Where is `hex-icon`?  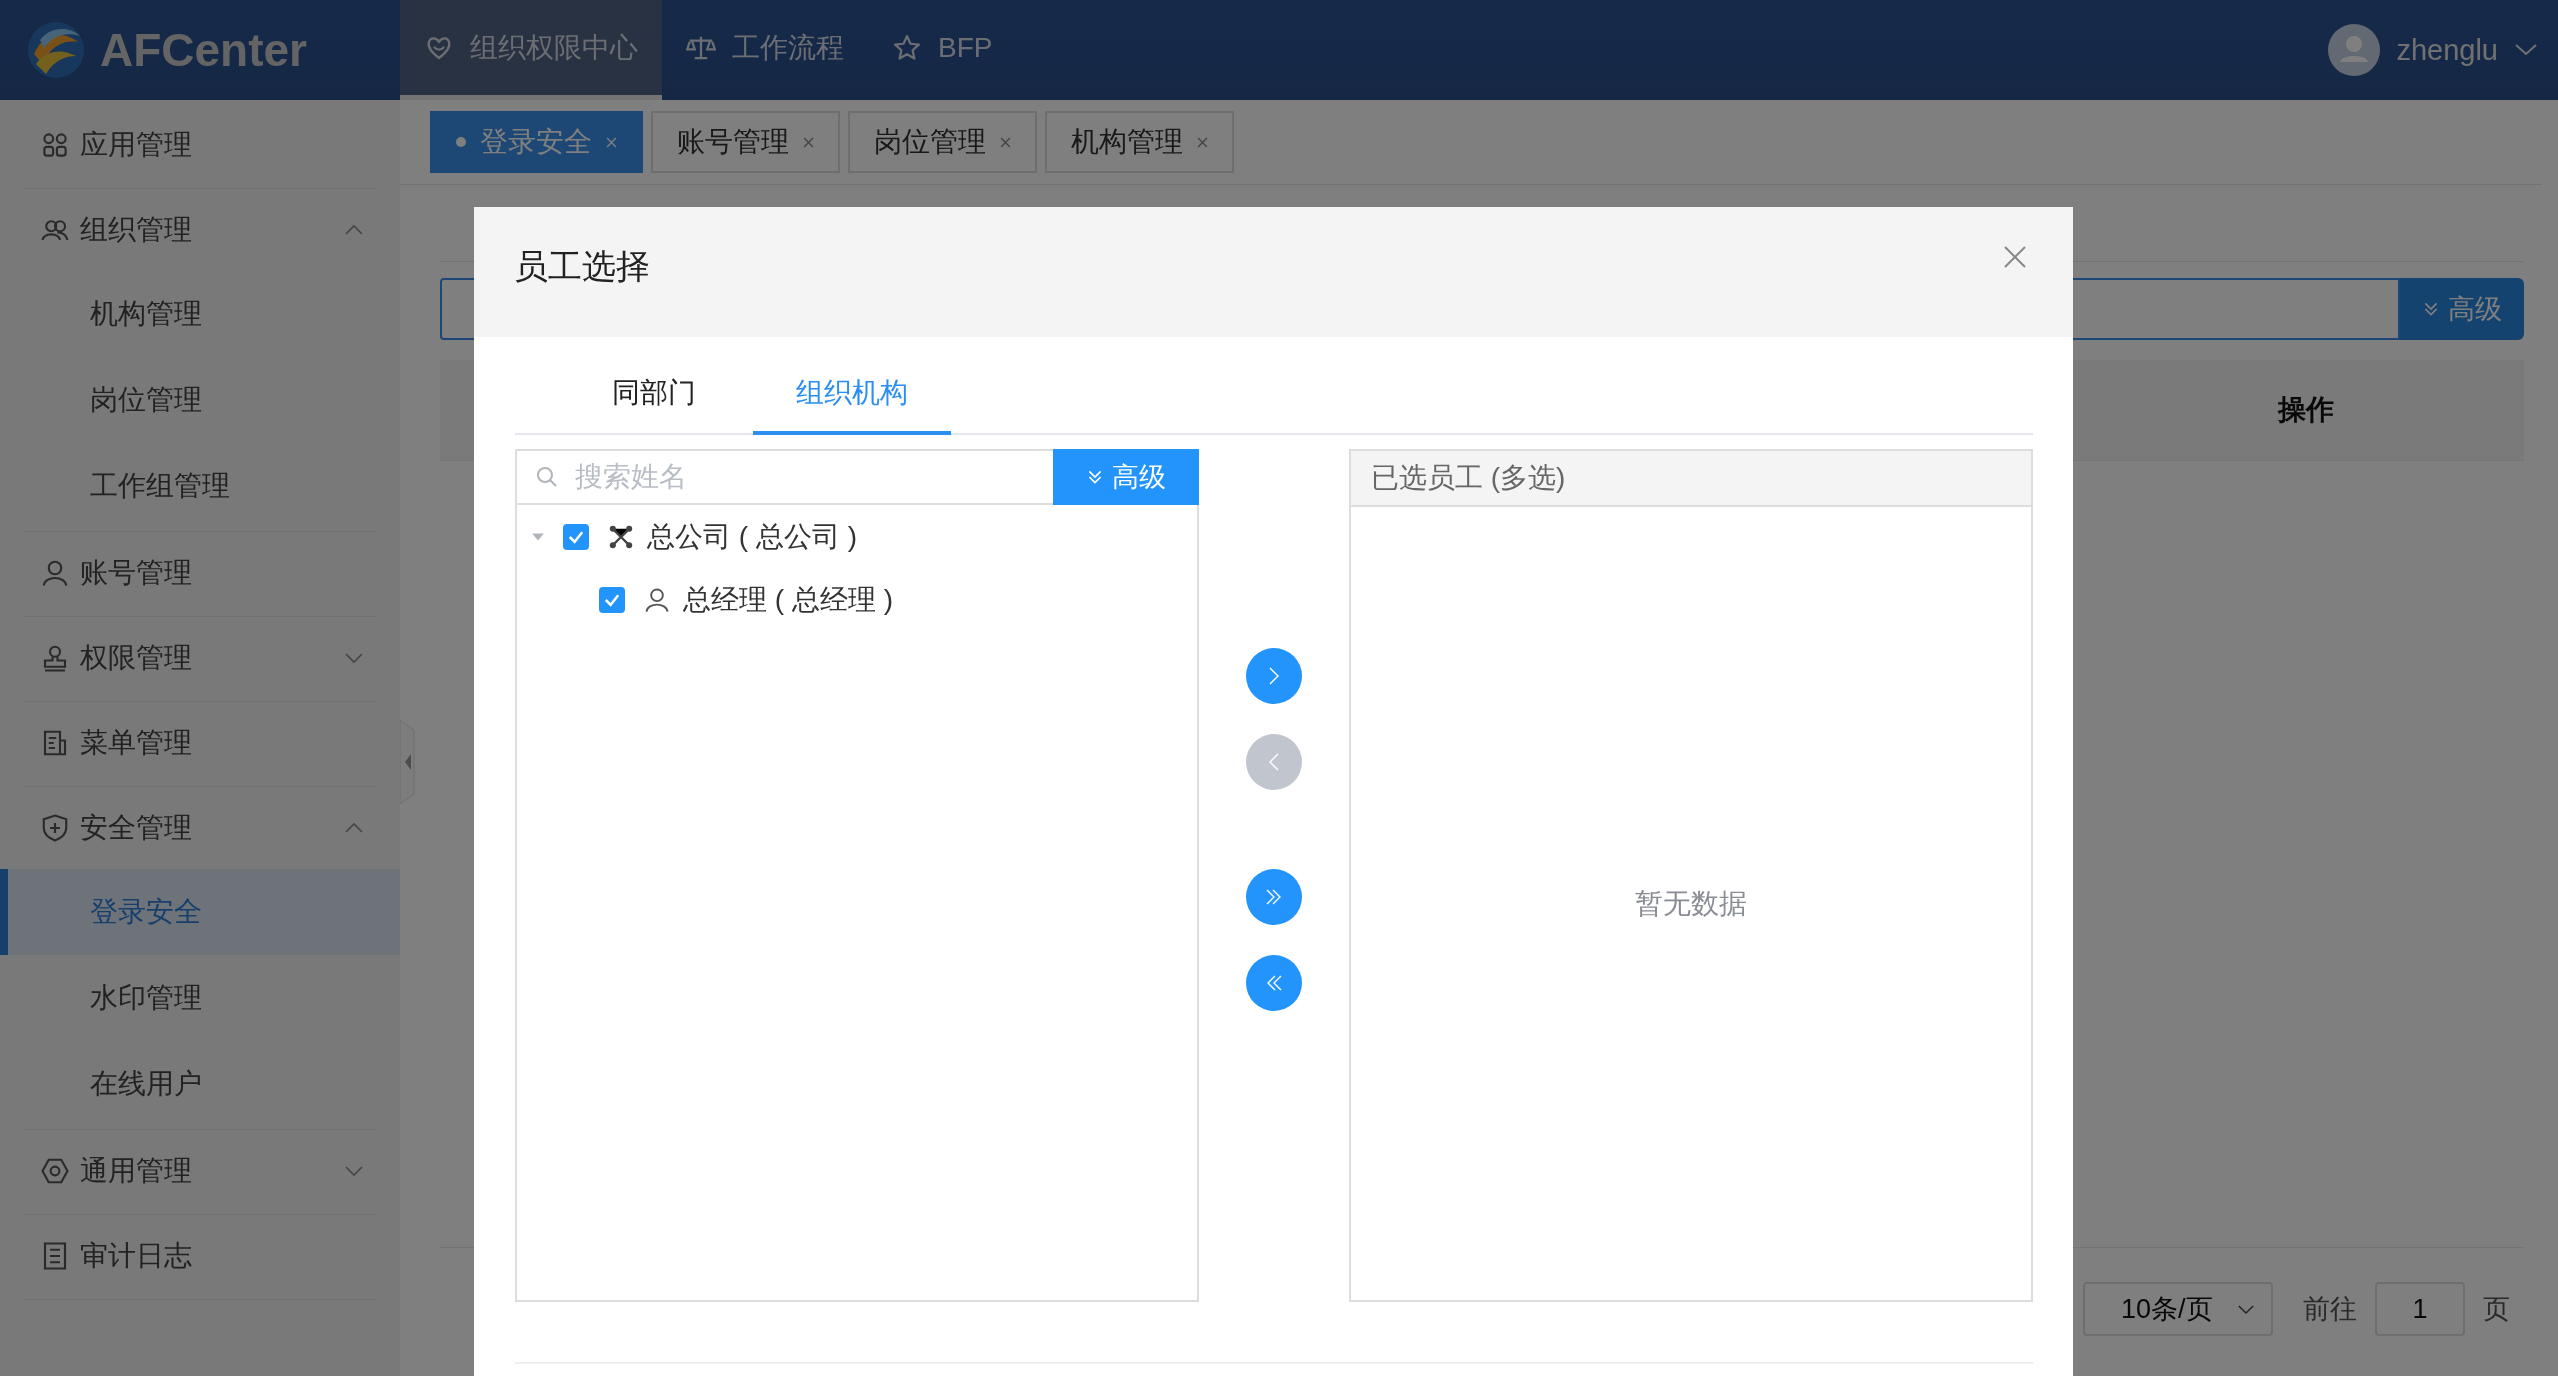 hex-icon is located at coordinates (55, 1171).